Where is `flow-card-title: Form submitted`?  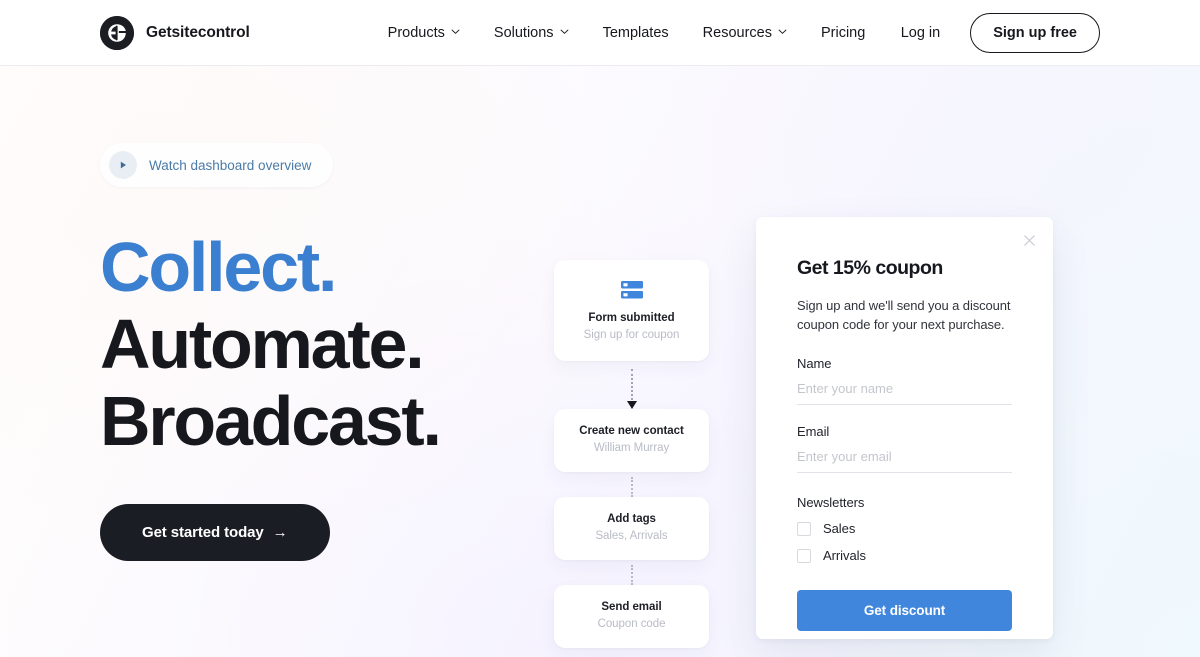 flow-card-title: Form submitted is located at coordinates (631, 318).